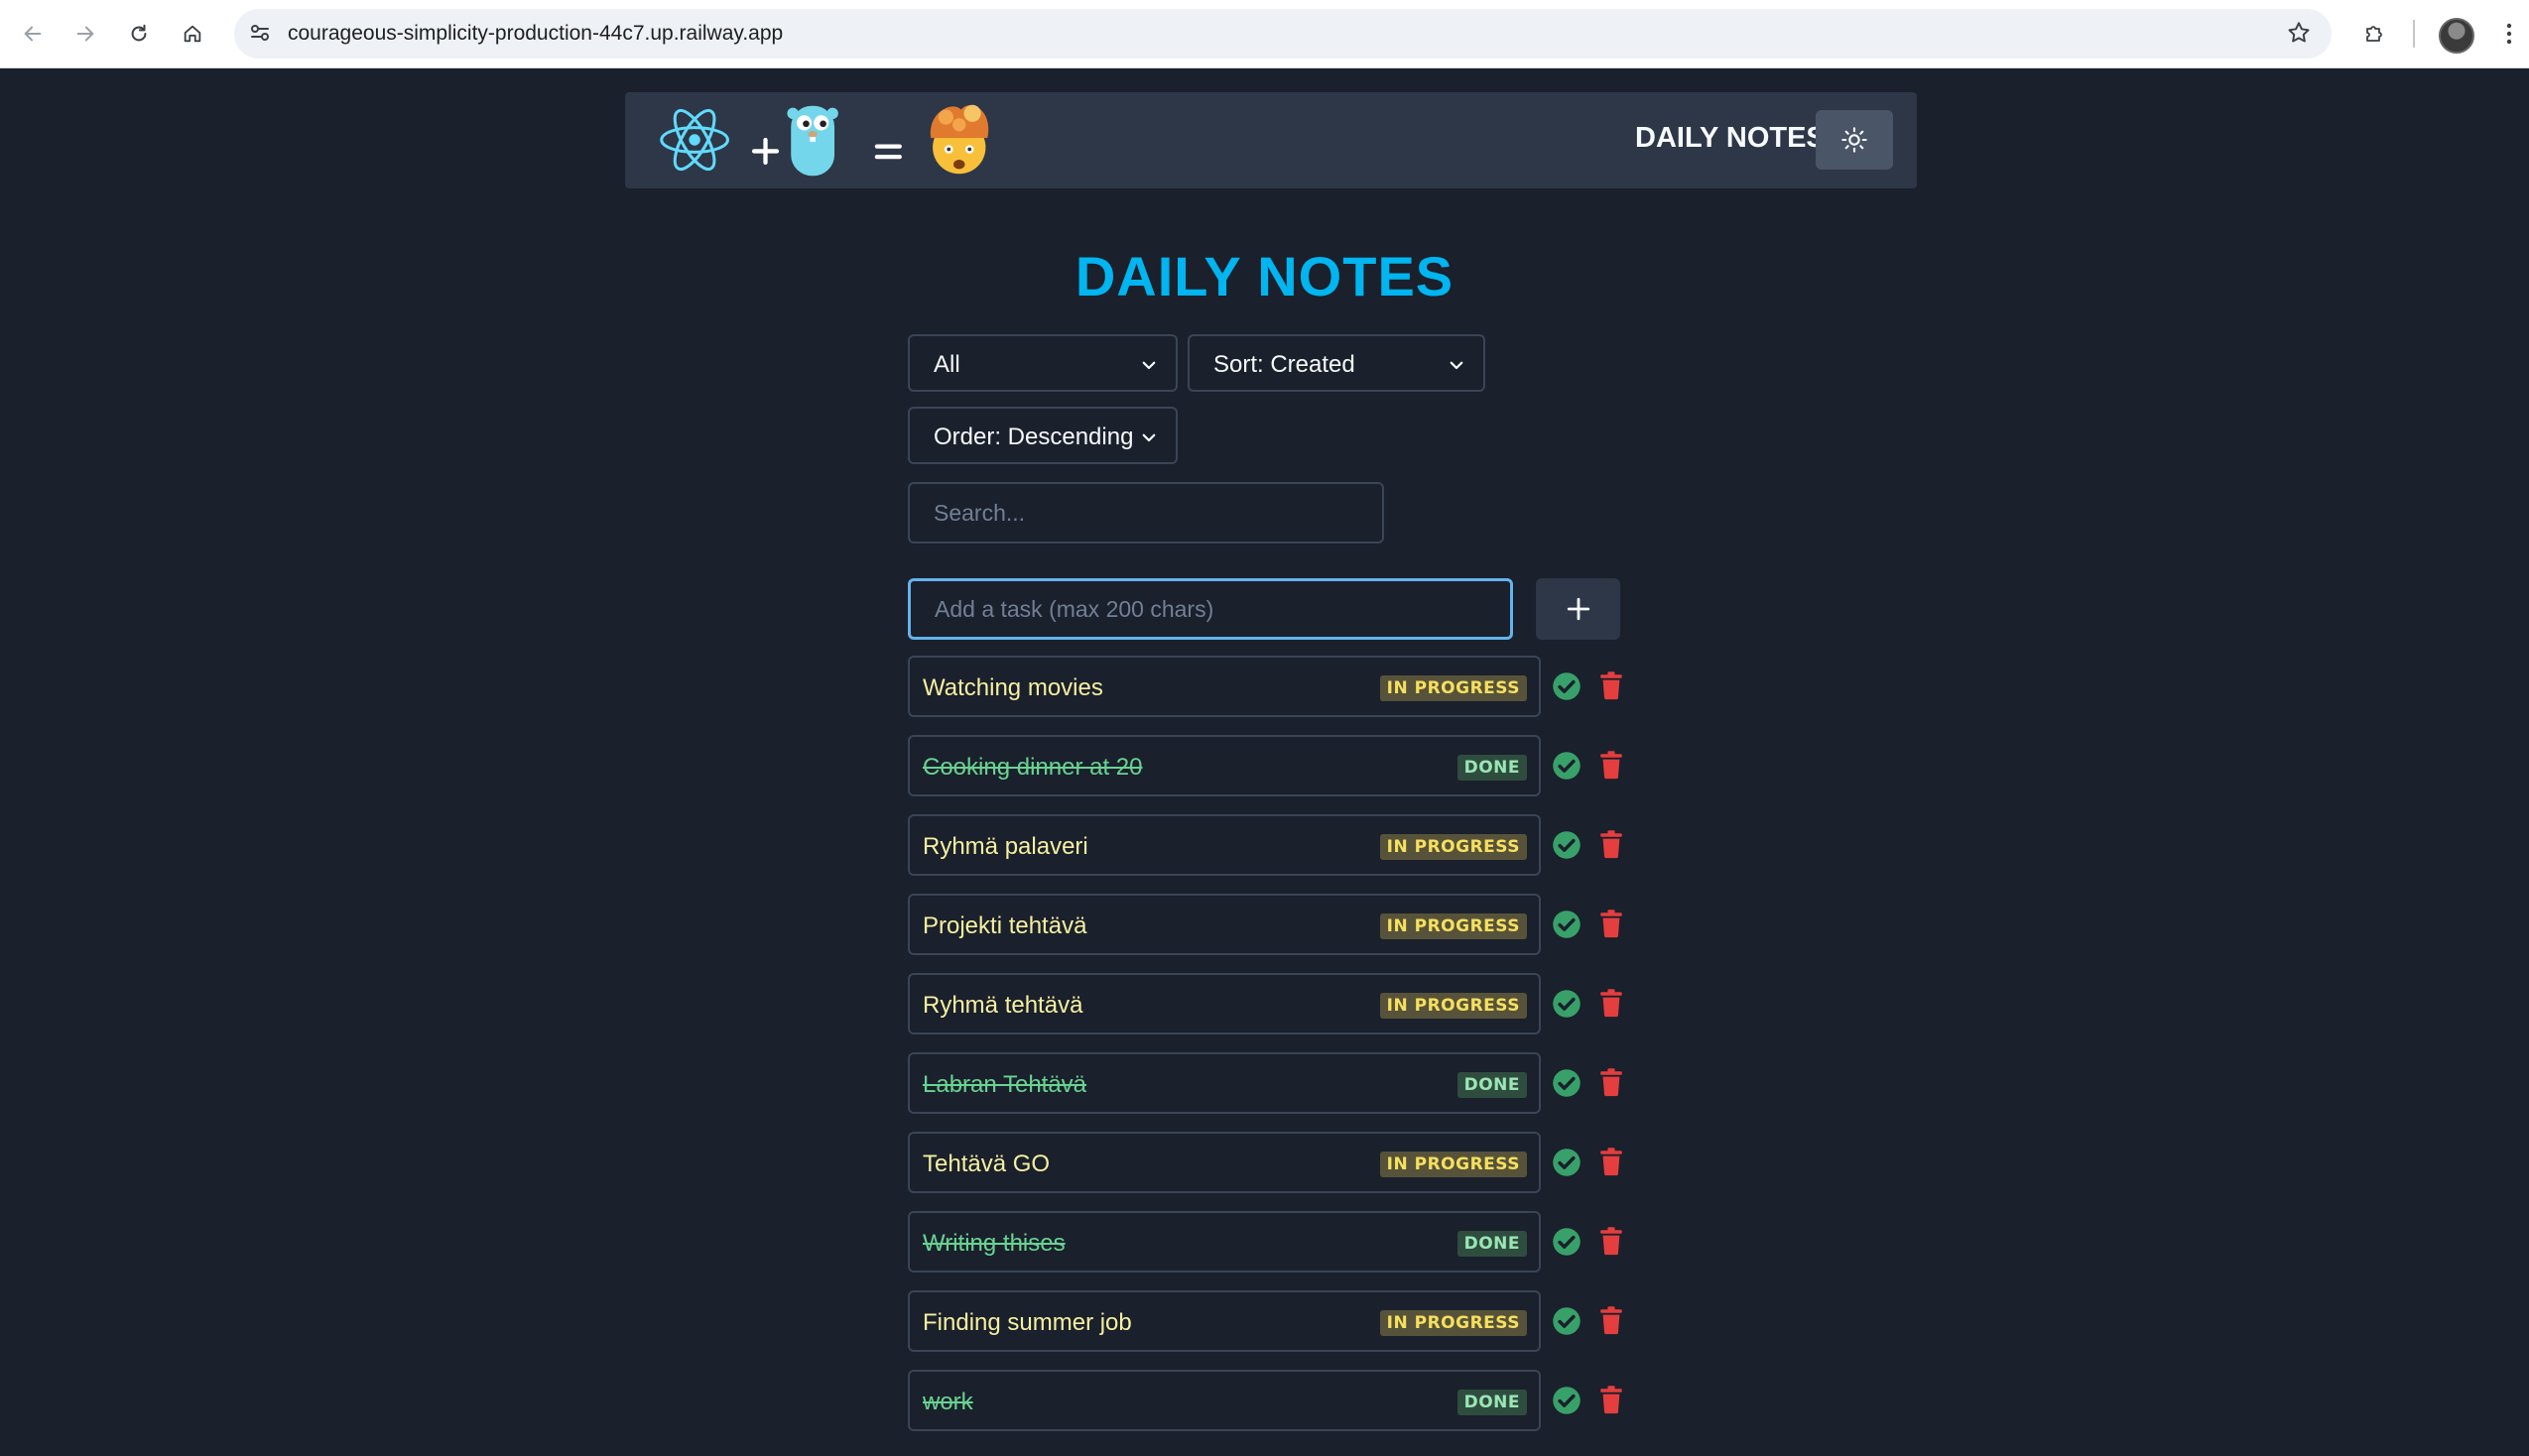 This screenshot has height=1456, width=2529. Describe the element at coordinates (947, 364) in the screenshot. I see `filter-select-value: All` at that location.